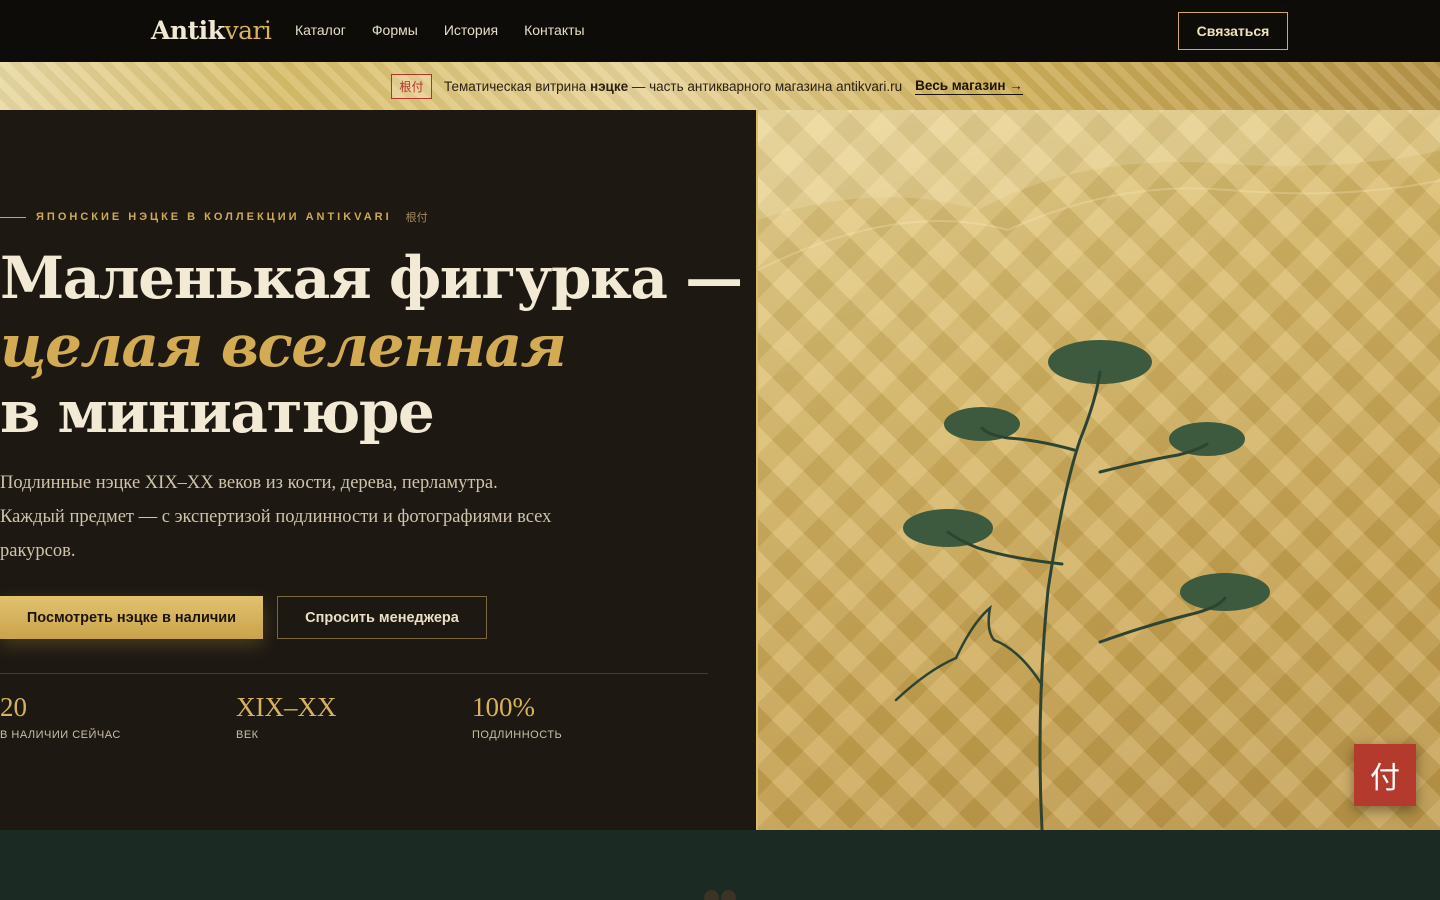 The width and height of the screenshot is (1440, 900). What do you see at coordinates (286, 707) in the screenshot?
I see `stat-value: XIX–XX` at bounding box center [286, 707].